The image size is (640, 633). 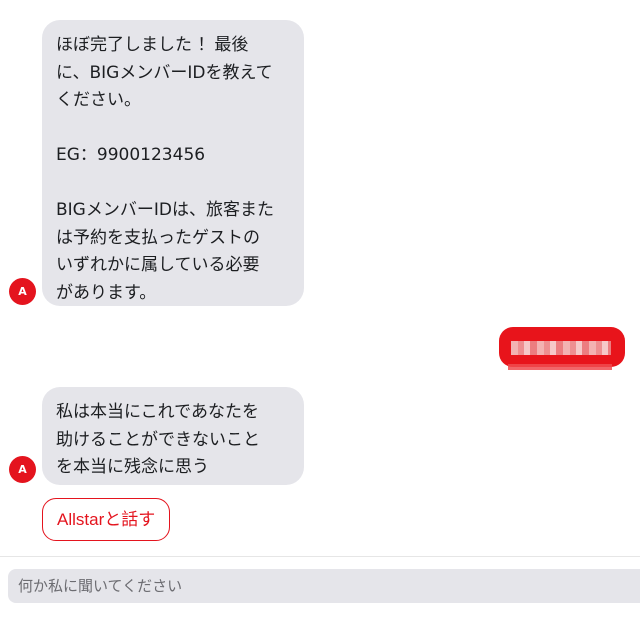 I want to click on user-message-bubble-redacted, so click(x=562, y=347).